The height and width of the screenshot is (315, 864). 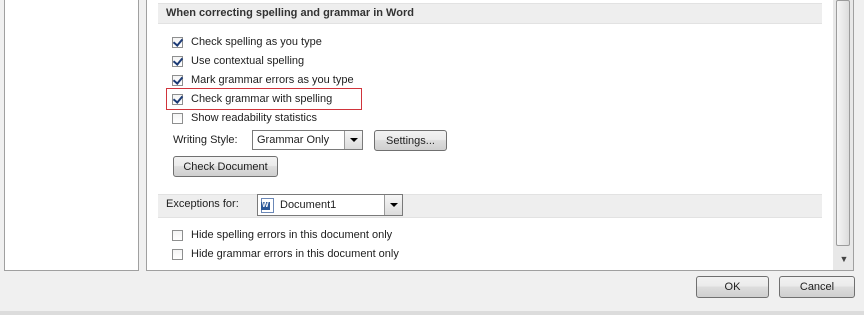 I want to click on categories-pane, so click(x=71, y=135).